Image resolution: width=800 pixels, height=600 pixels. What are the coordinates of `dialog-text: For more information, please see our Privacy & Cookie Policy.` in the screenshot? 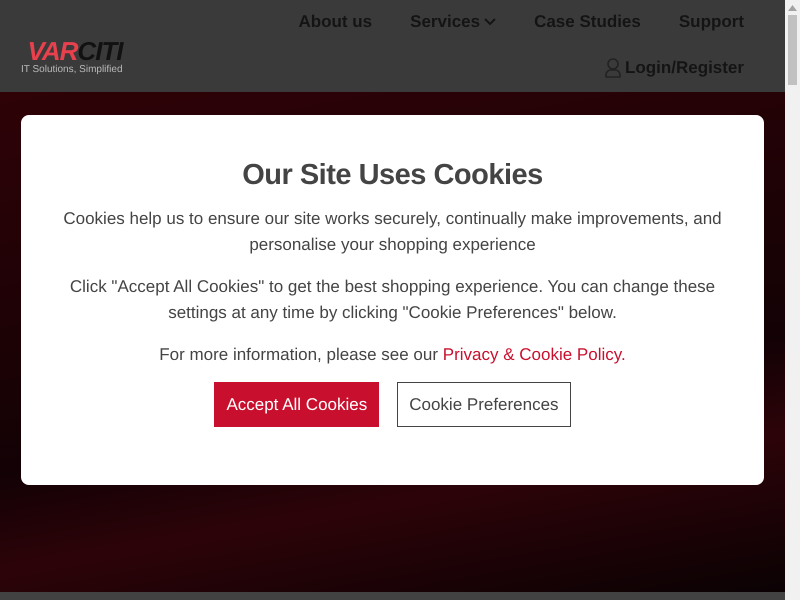 It's located at (392, 355).